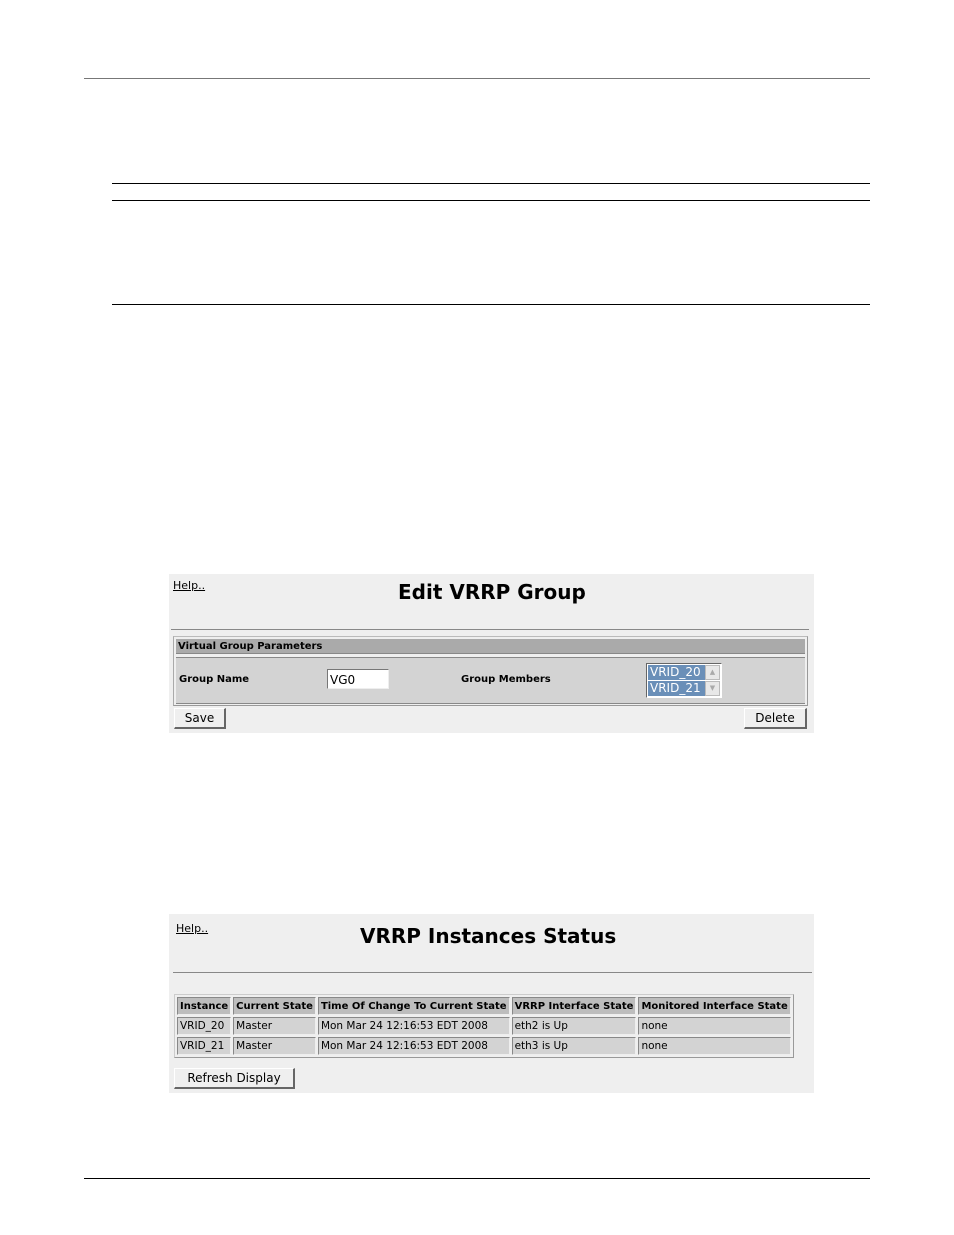 The height and width of the screenshot is (1235, 954). What do you see at coordinates (676, 672) in the screenshot?
I see `group-member-option: VRID_20` at bounding box center [676, 672].